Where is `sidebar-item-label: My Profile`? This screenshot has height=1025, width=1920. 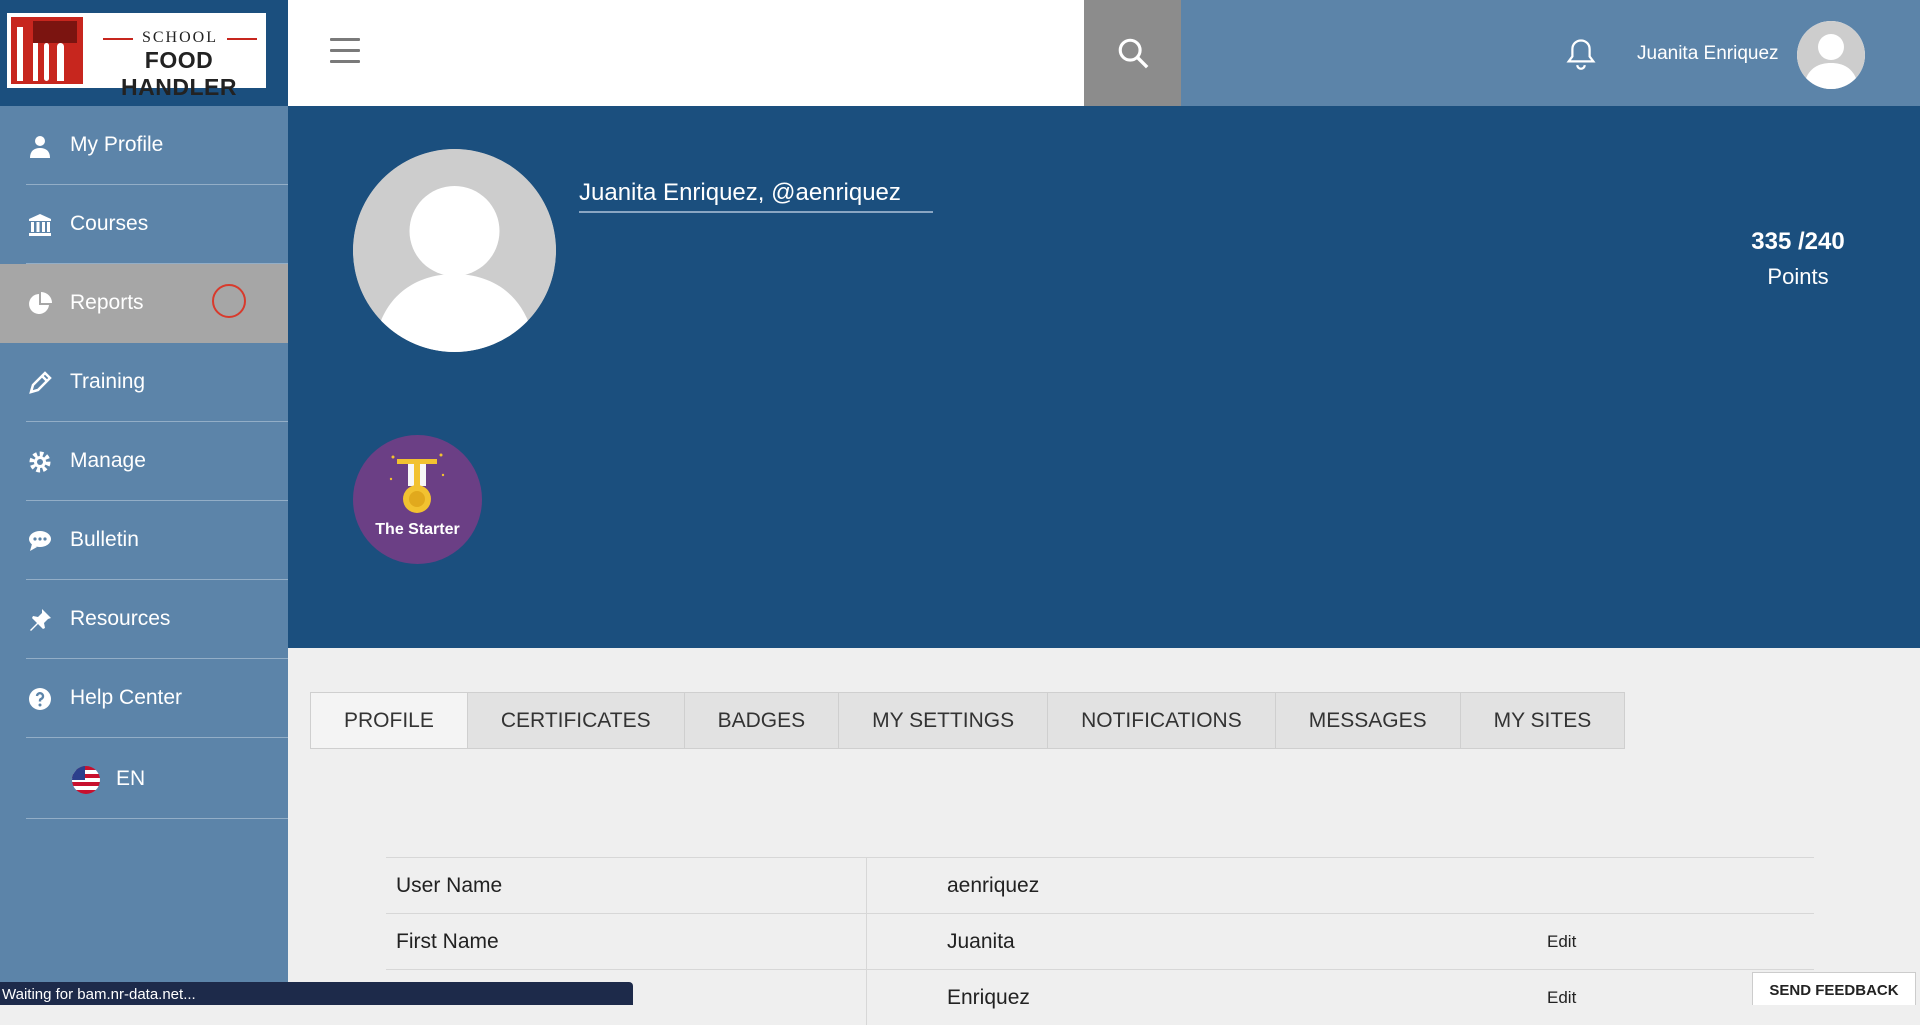
sidebar-item-label: My Profile is located at coordinates (116, 145).